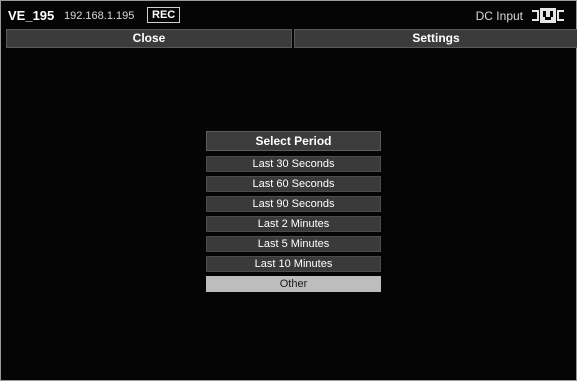 Image resolution: width=577 pixels, height=381 pixels. I want to click on period-option-other: Other, so click(293, 284).